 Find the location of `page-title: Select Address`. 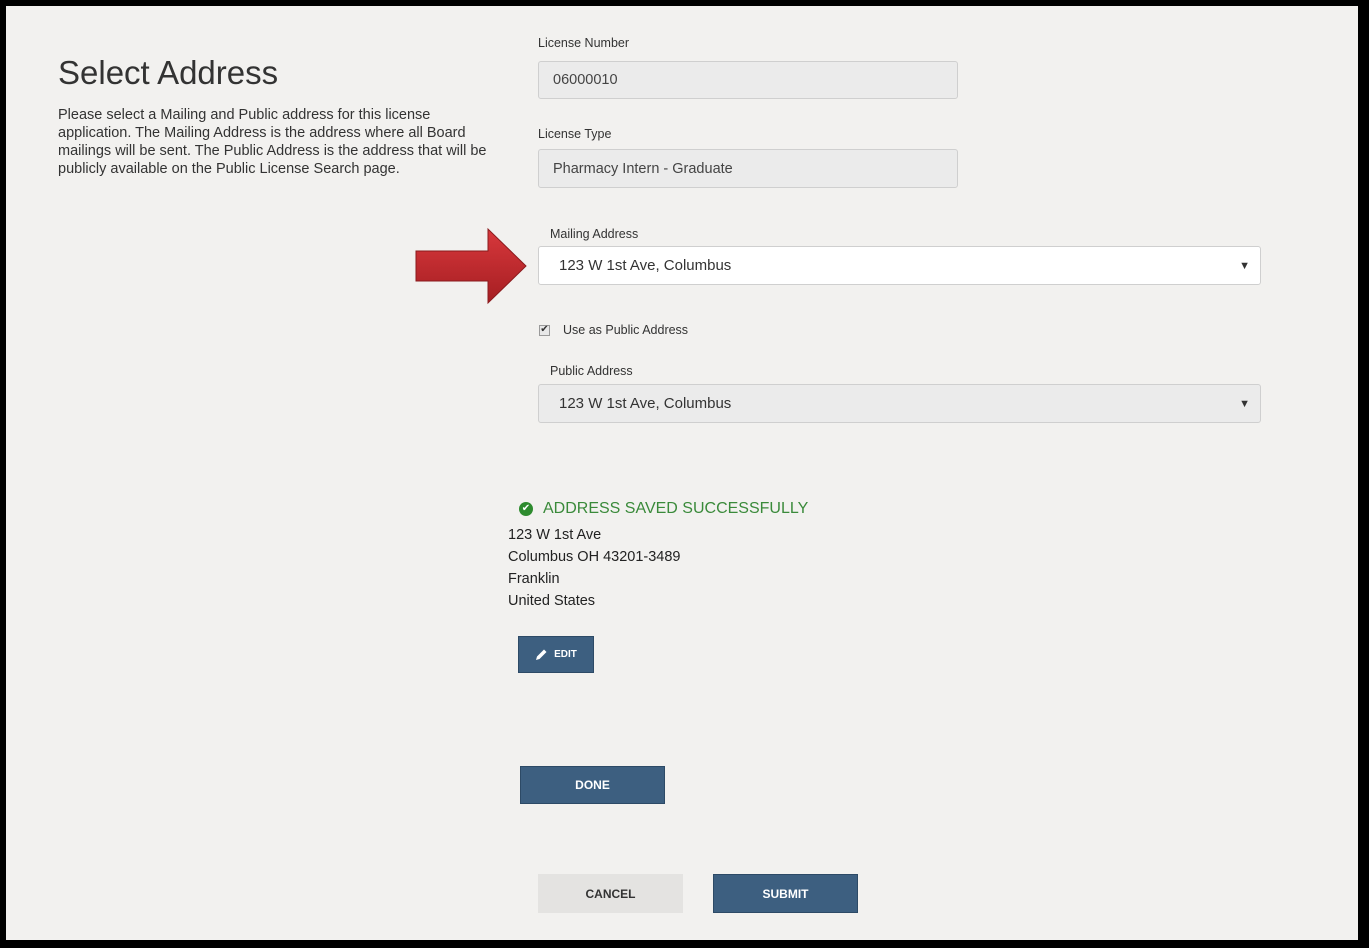

page-title: Select Address is located at coordinates (168, 72).